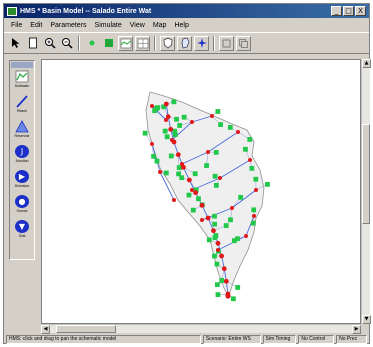 The height and width of the screenshot is (347, 373). Describe the element at coordinates (184, 43) in the screenshot. I see `outline-icon` at that location.